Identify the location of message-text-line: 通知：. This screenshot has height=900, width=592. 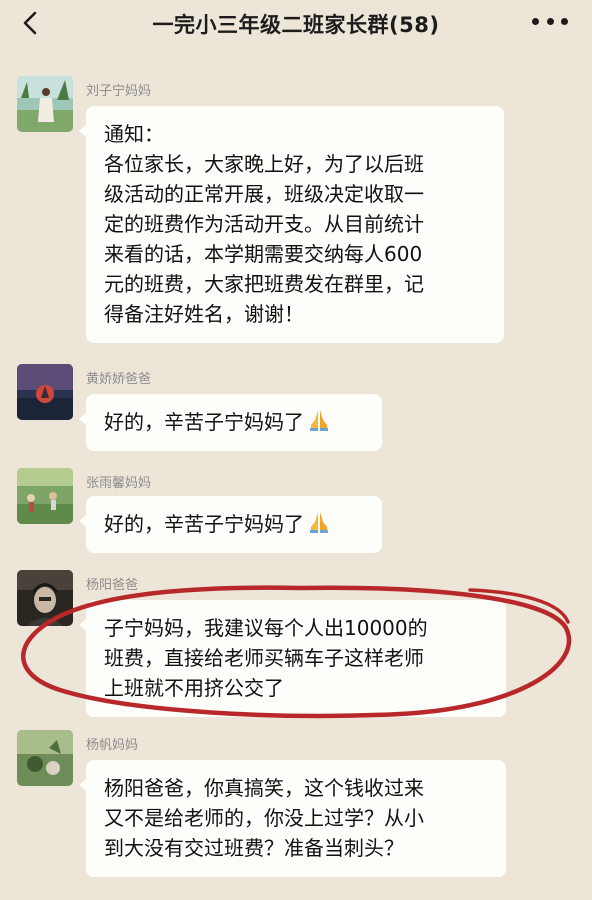
(134, 134).